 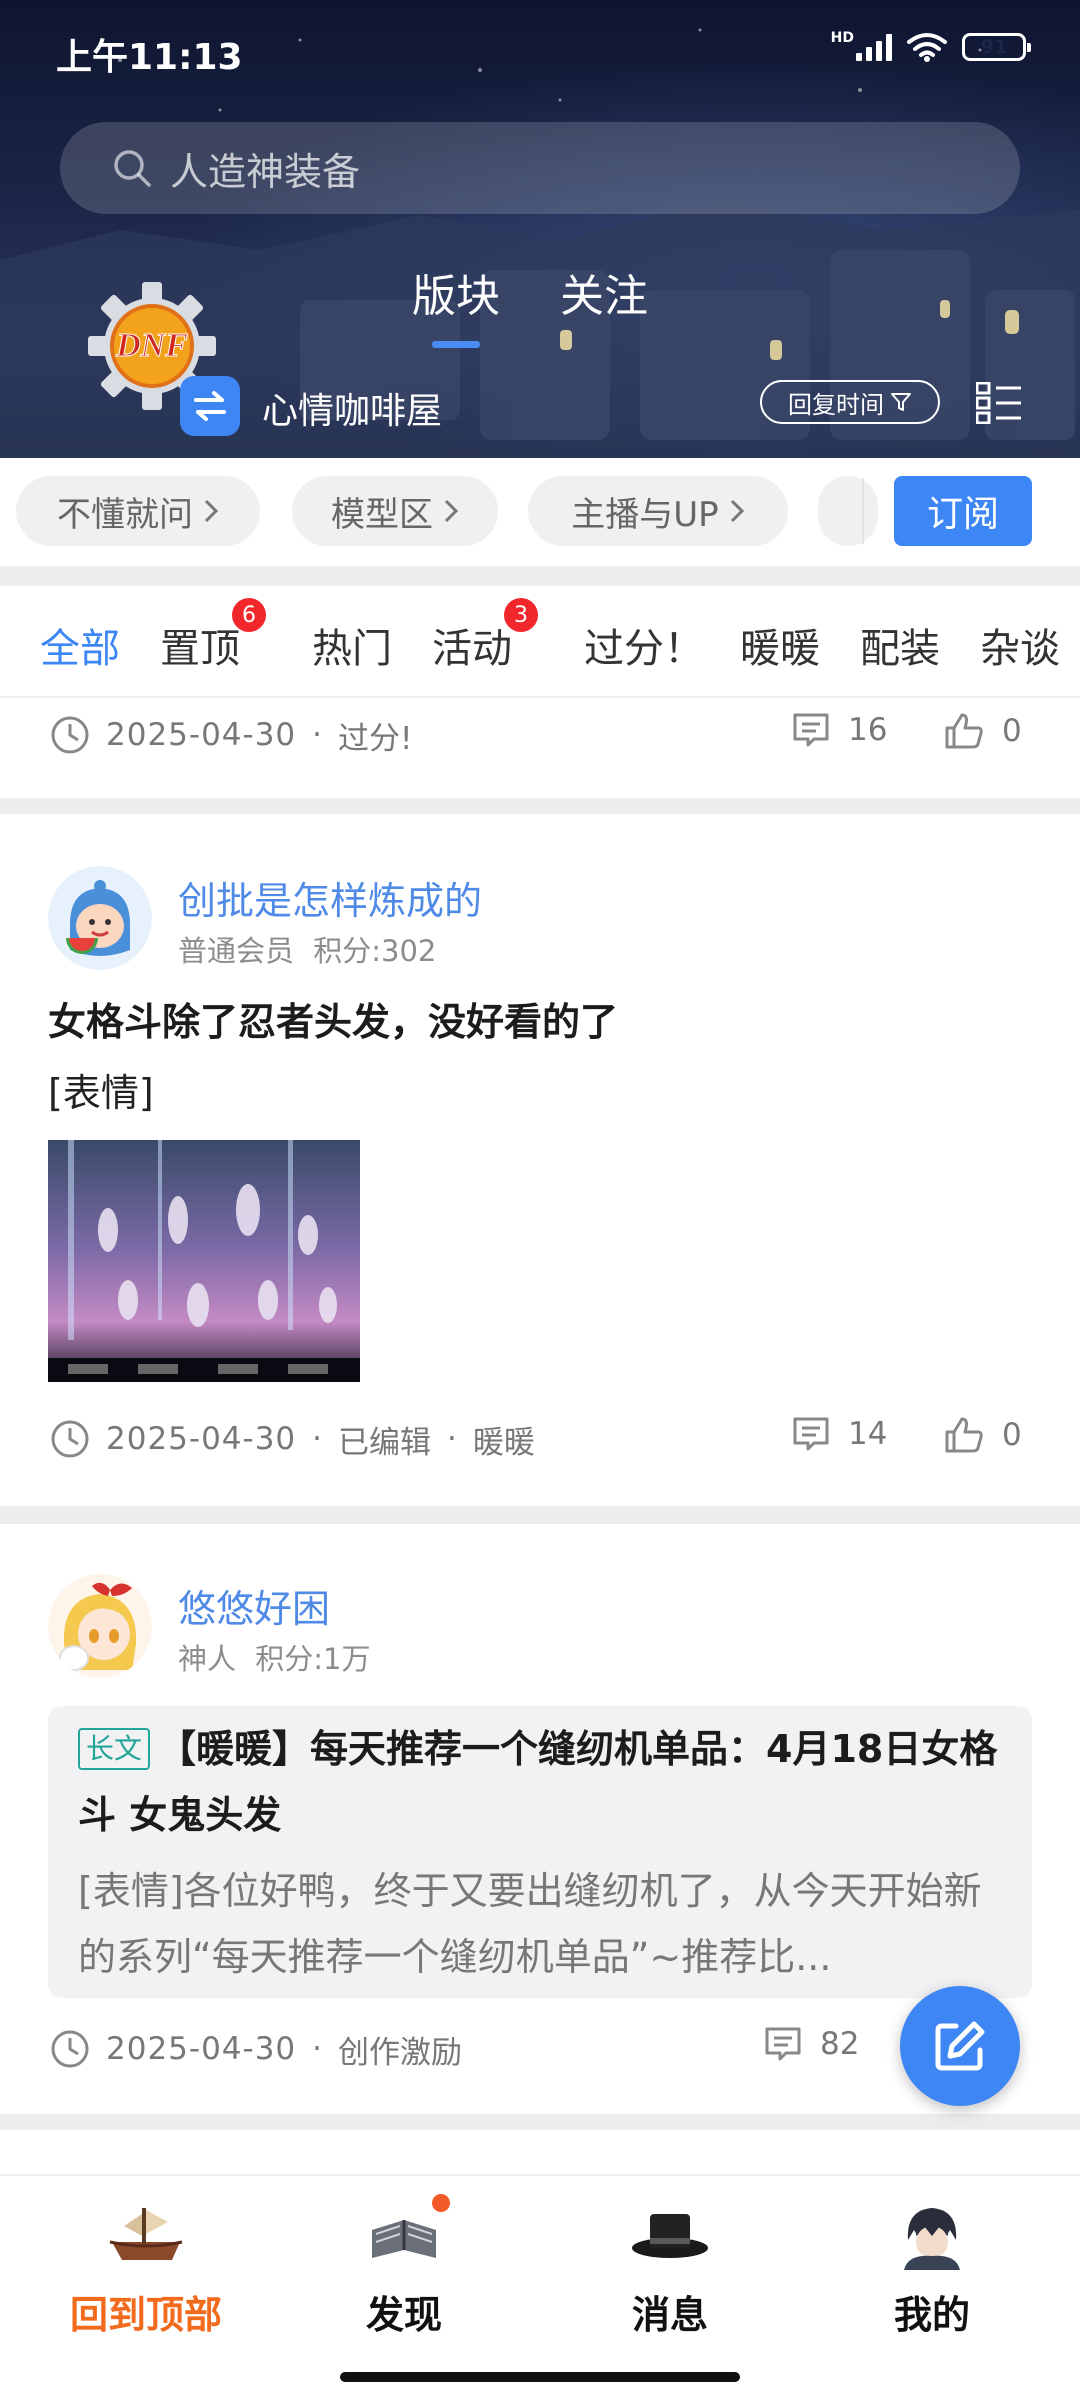 I want to click on tab-follow: 关注, so click(x=604, y=292).